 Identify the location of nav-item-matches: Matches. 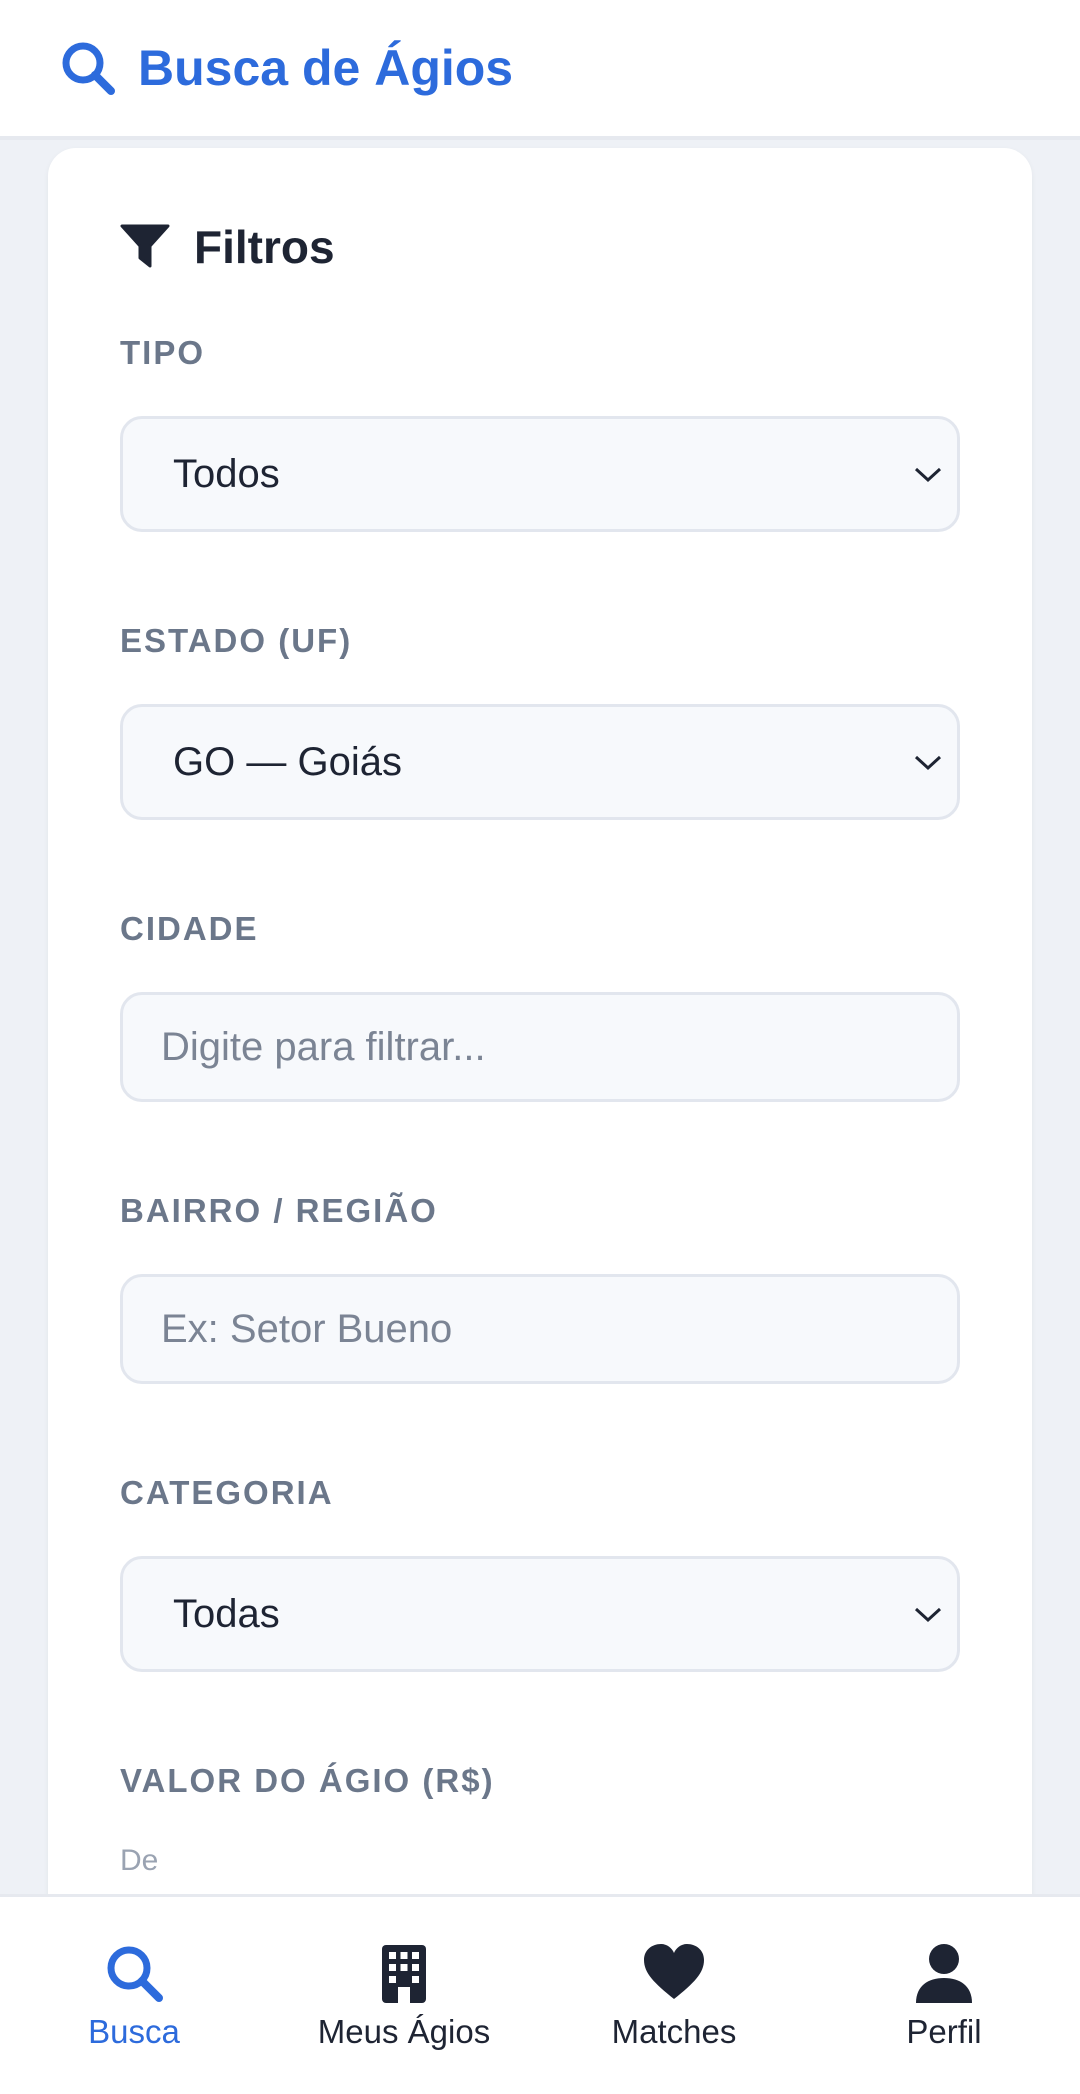
(674, 1996).